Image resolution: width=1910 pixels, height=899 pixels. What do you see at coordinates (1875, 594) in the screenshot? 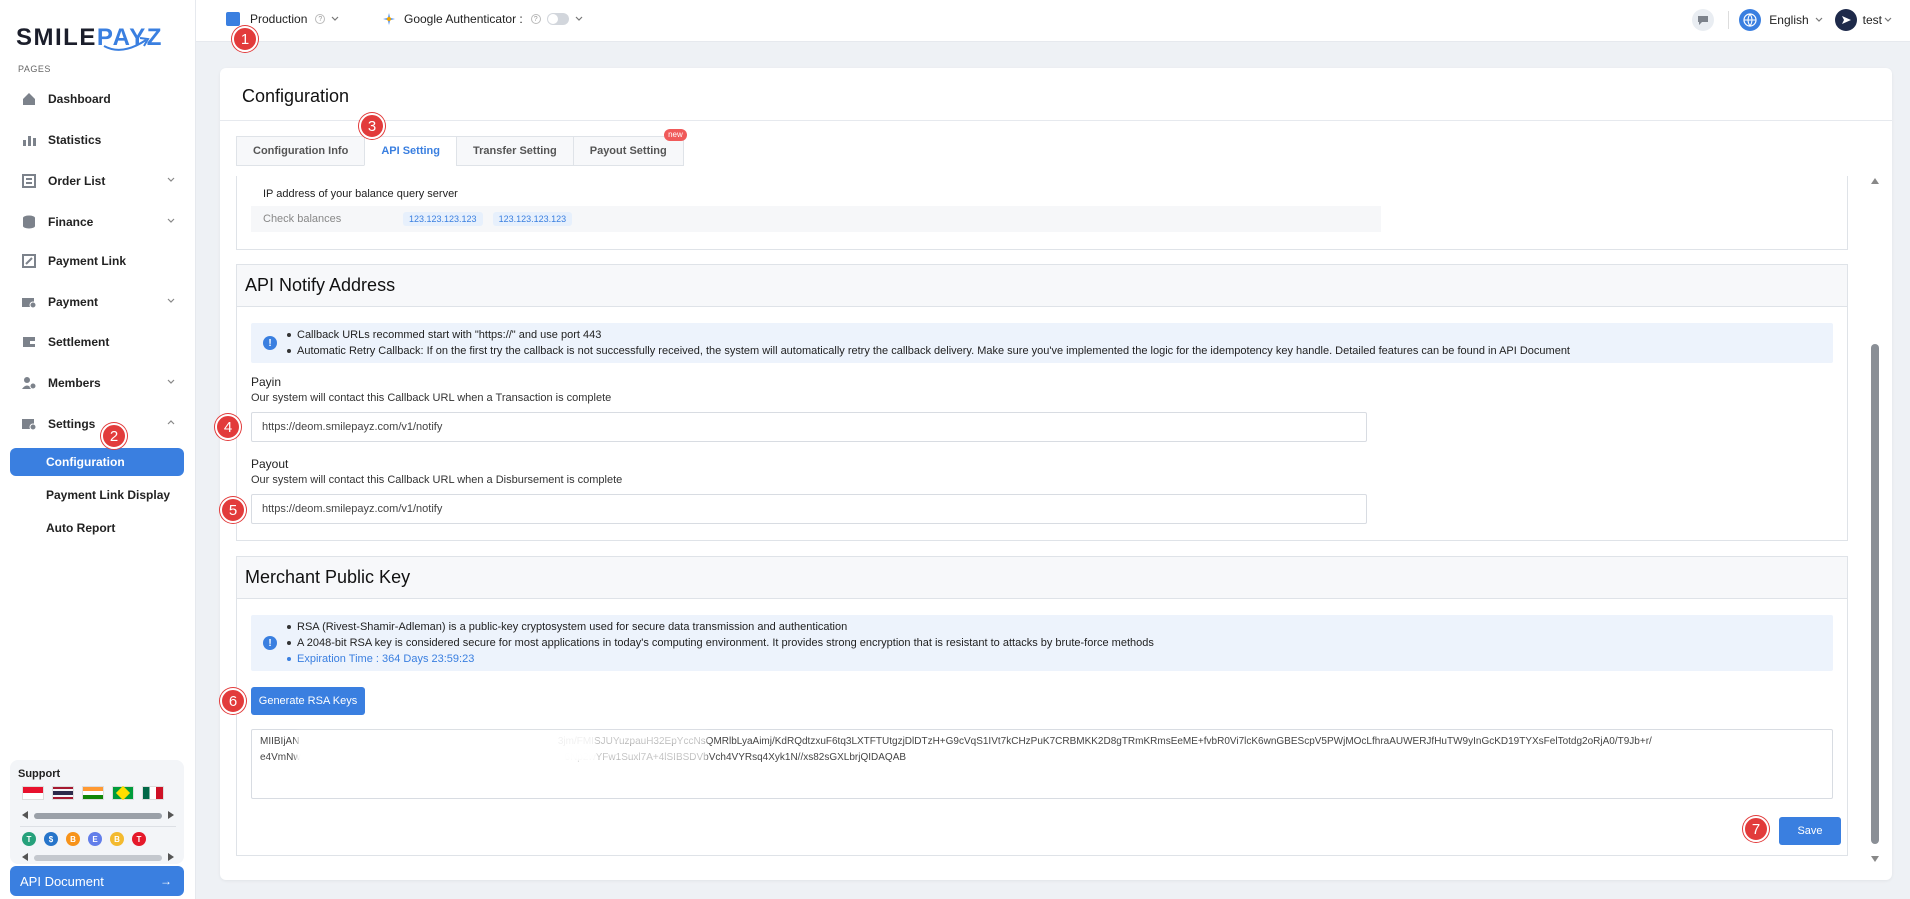
I see `scrollbar-thumb` at bounding box center [1875, 594].